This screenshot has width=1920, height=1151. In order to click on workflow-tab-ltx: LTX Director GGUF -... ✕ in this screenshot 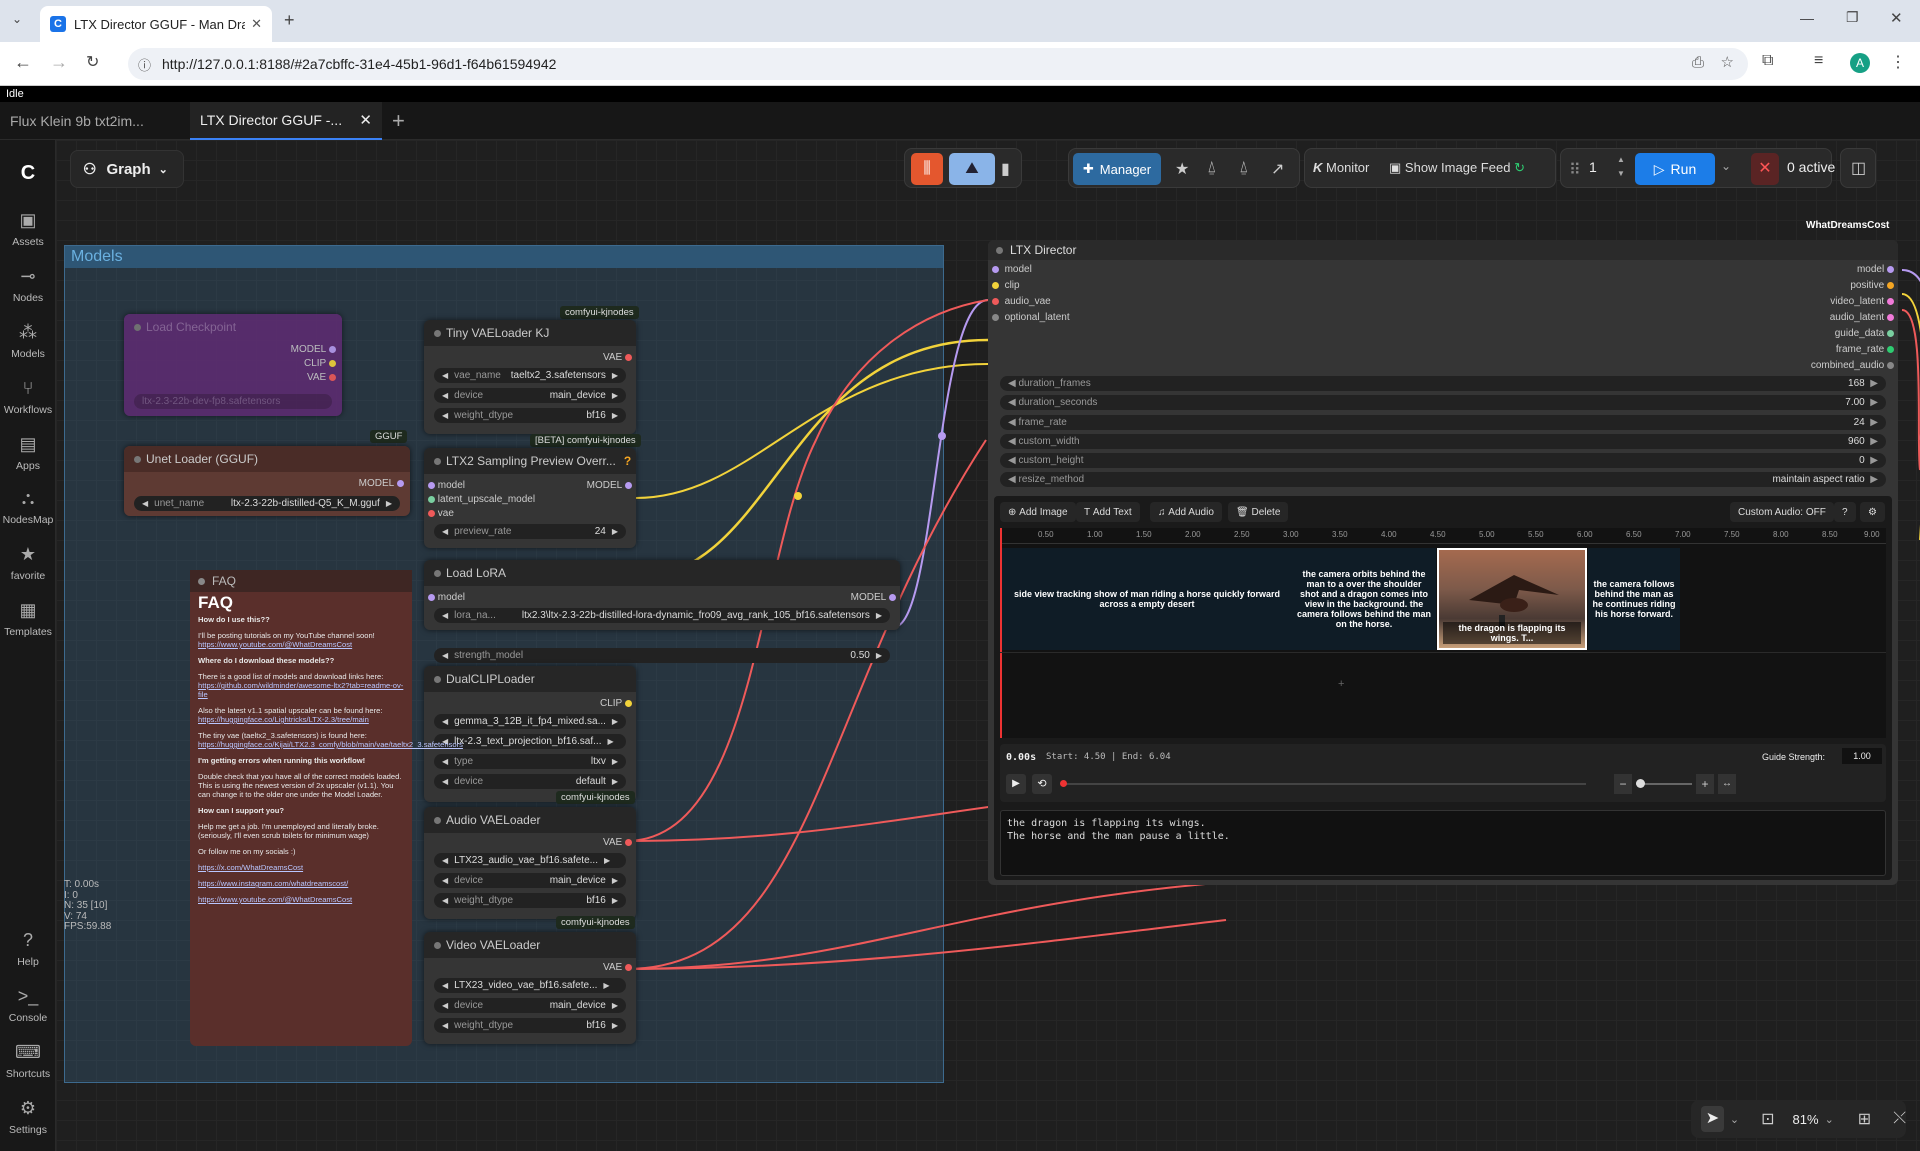, I will do `click(286, 121)`.